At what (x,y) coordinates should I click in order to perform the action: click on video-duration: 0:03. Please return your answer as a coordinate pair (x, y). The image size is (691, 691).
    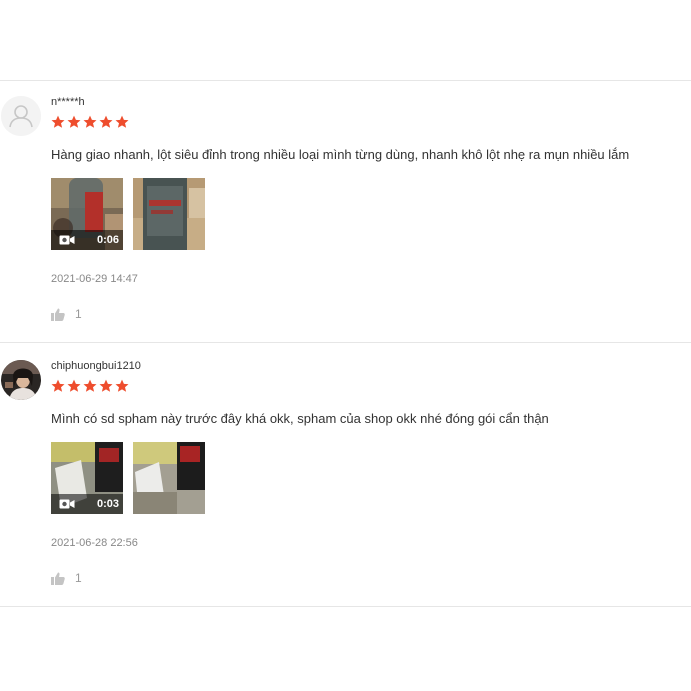
    Looking at the image, I should click on (107, 504).